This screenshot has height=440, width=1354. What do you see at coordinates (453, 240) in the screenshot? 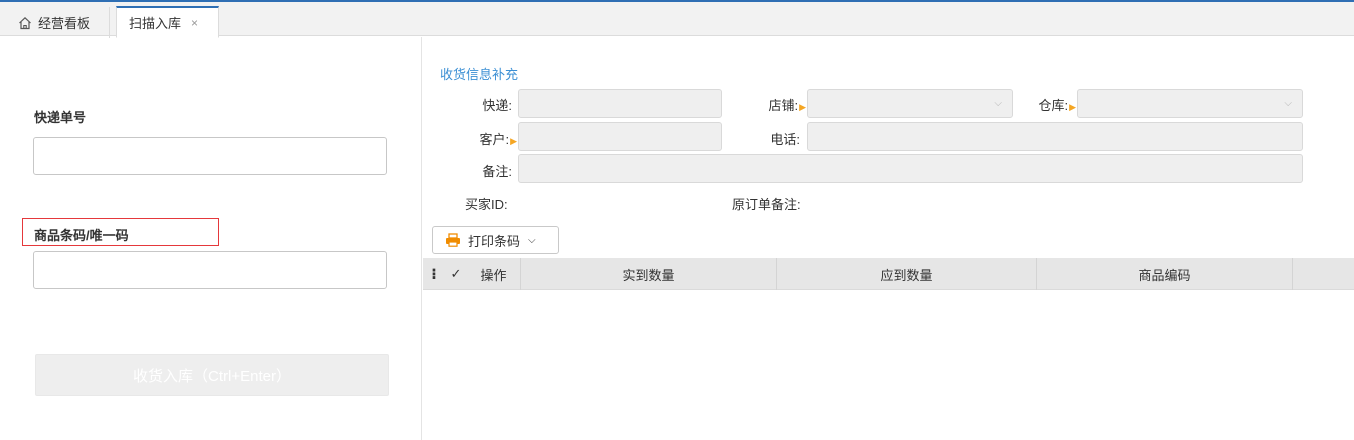
I see `printer-icon` at bounding box center [453, 240].